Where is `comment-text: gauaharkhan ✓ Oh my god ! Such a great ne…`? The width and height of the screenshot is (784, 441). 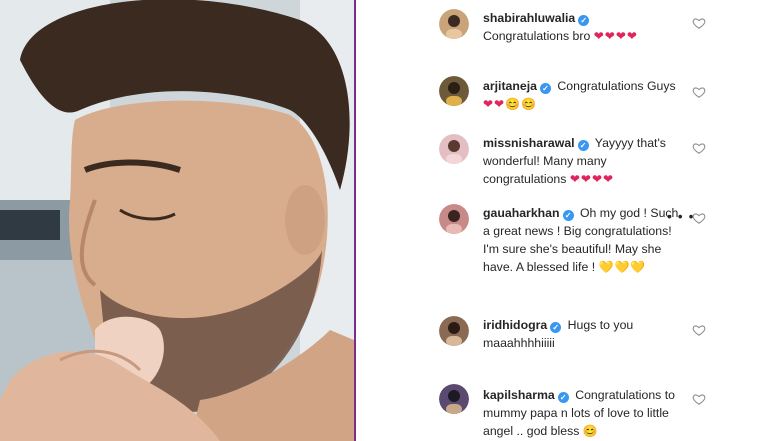
comment-text: gauaharkhan ✓ Oh my god ! Such a great ne… is located at coordinates (583, 240).